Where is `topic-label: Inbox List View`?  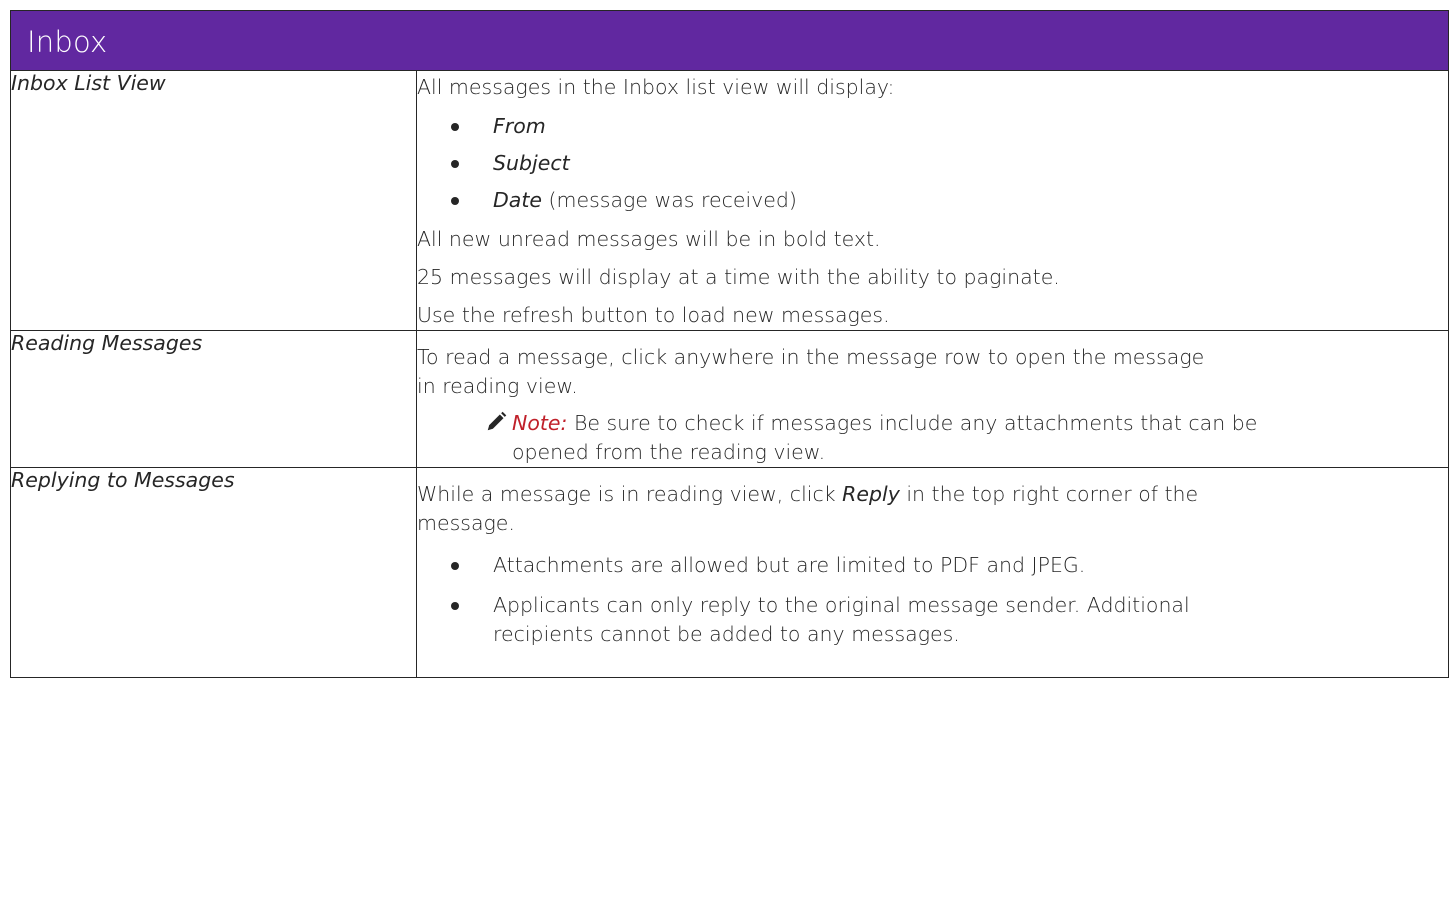
topic-label: Inbox List View is located at coordinates (88, 83).